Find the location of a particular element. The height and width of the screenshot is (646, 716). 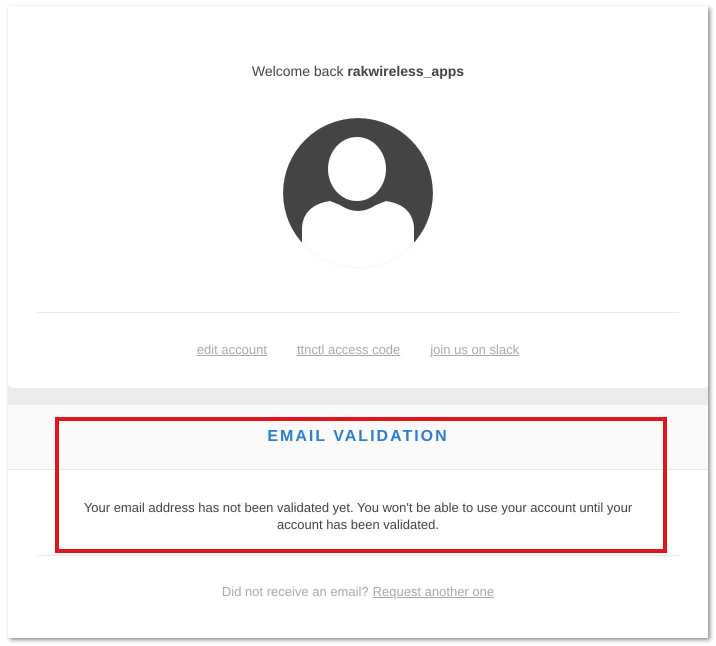

avatar-icon is located at coordinates (358, 193).